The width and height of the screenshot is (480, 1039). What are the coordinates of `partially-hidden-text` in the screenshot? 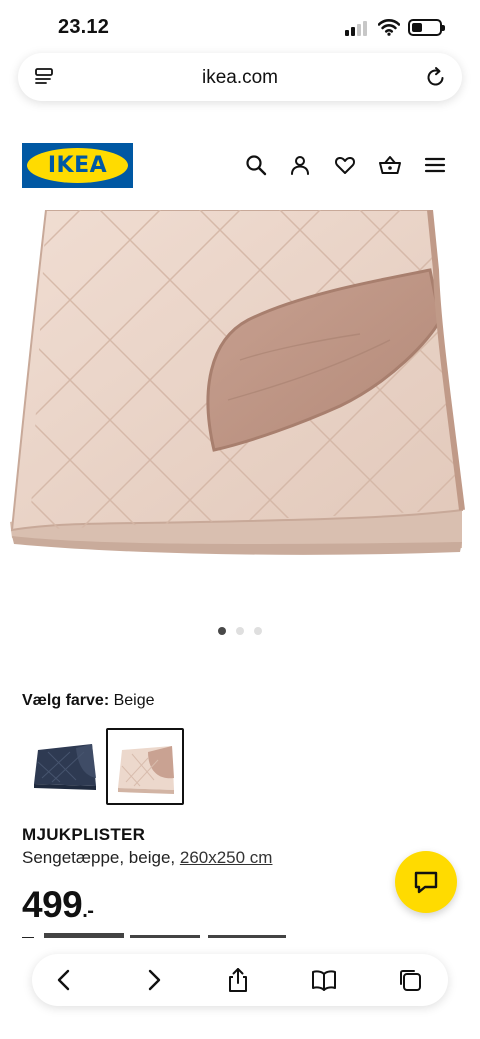 It's located at (172, 933).